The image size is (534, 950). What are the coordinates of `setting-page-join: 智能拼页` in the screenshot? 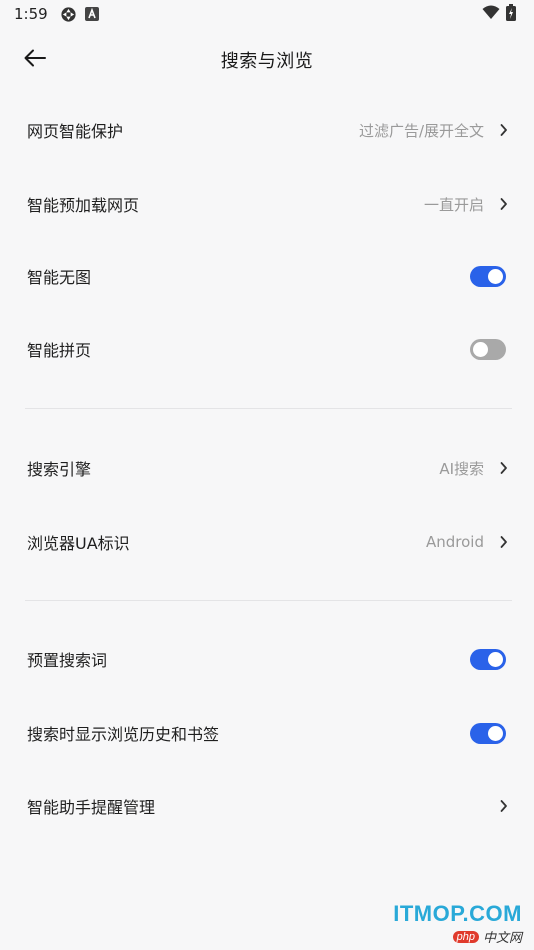 It's located at (267, 349).